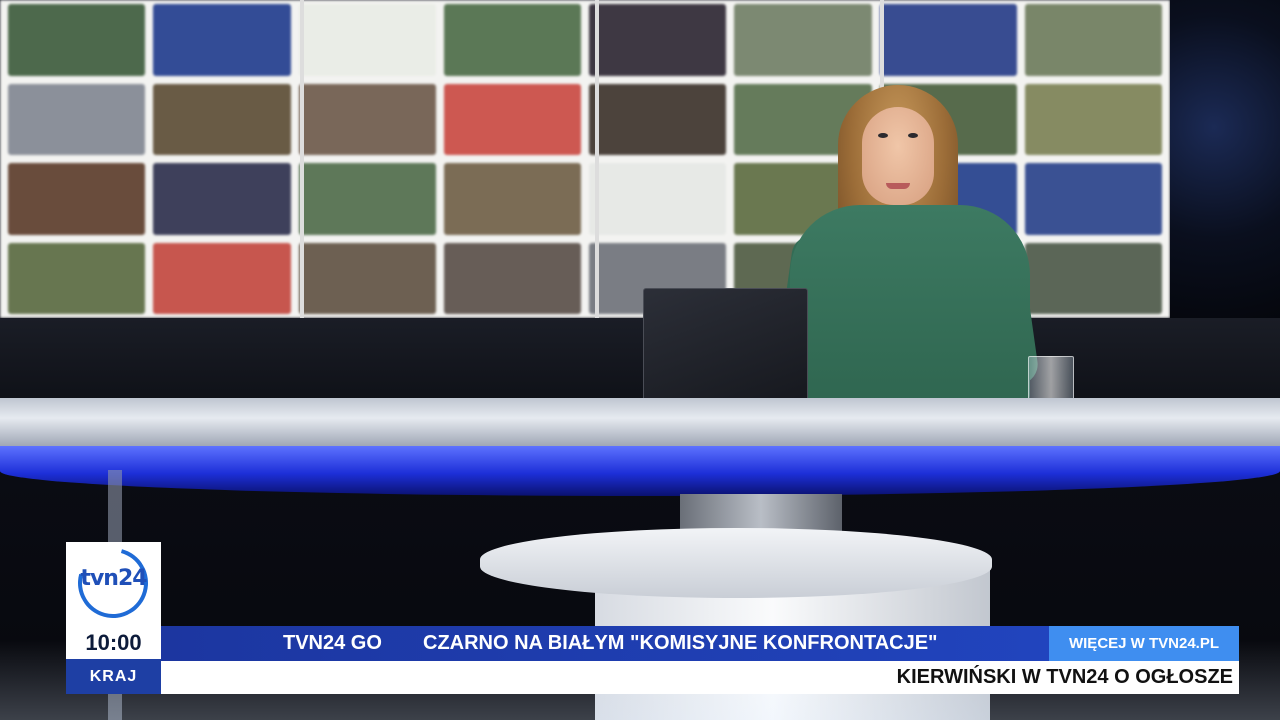 The width and height of the screenshot is (1280, 720). Describe the element at coordinates (640, 423) in the screenshot. I see `news-desk-top` at that location.